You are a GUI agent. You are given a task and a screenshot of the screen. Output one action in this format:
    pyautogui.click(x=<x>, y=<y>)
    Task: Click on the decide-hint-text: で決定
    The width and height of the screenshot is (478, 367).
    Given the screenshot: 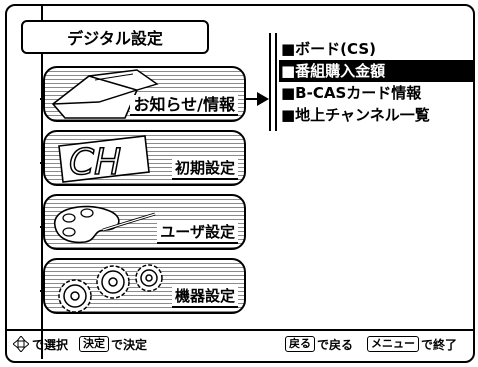 What is the action you would take?
    pyautogui.click(x=129, y=344)
    